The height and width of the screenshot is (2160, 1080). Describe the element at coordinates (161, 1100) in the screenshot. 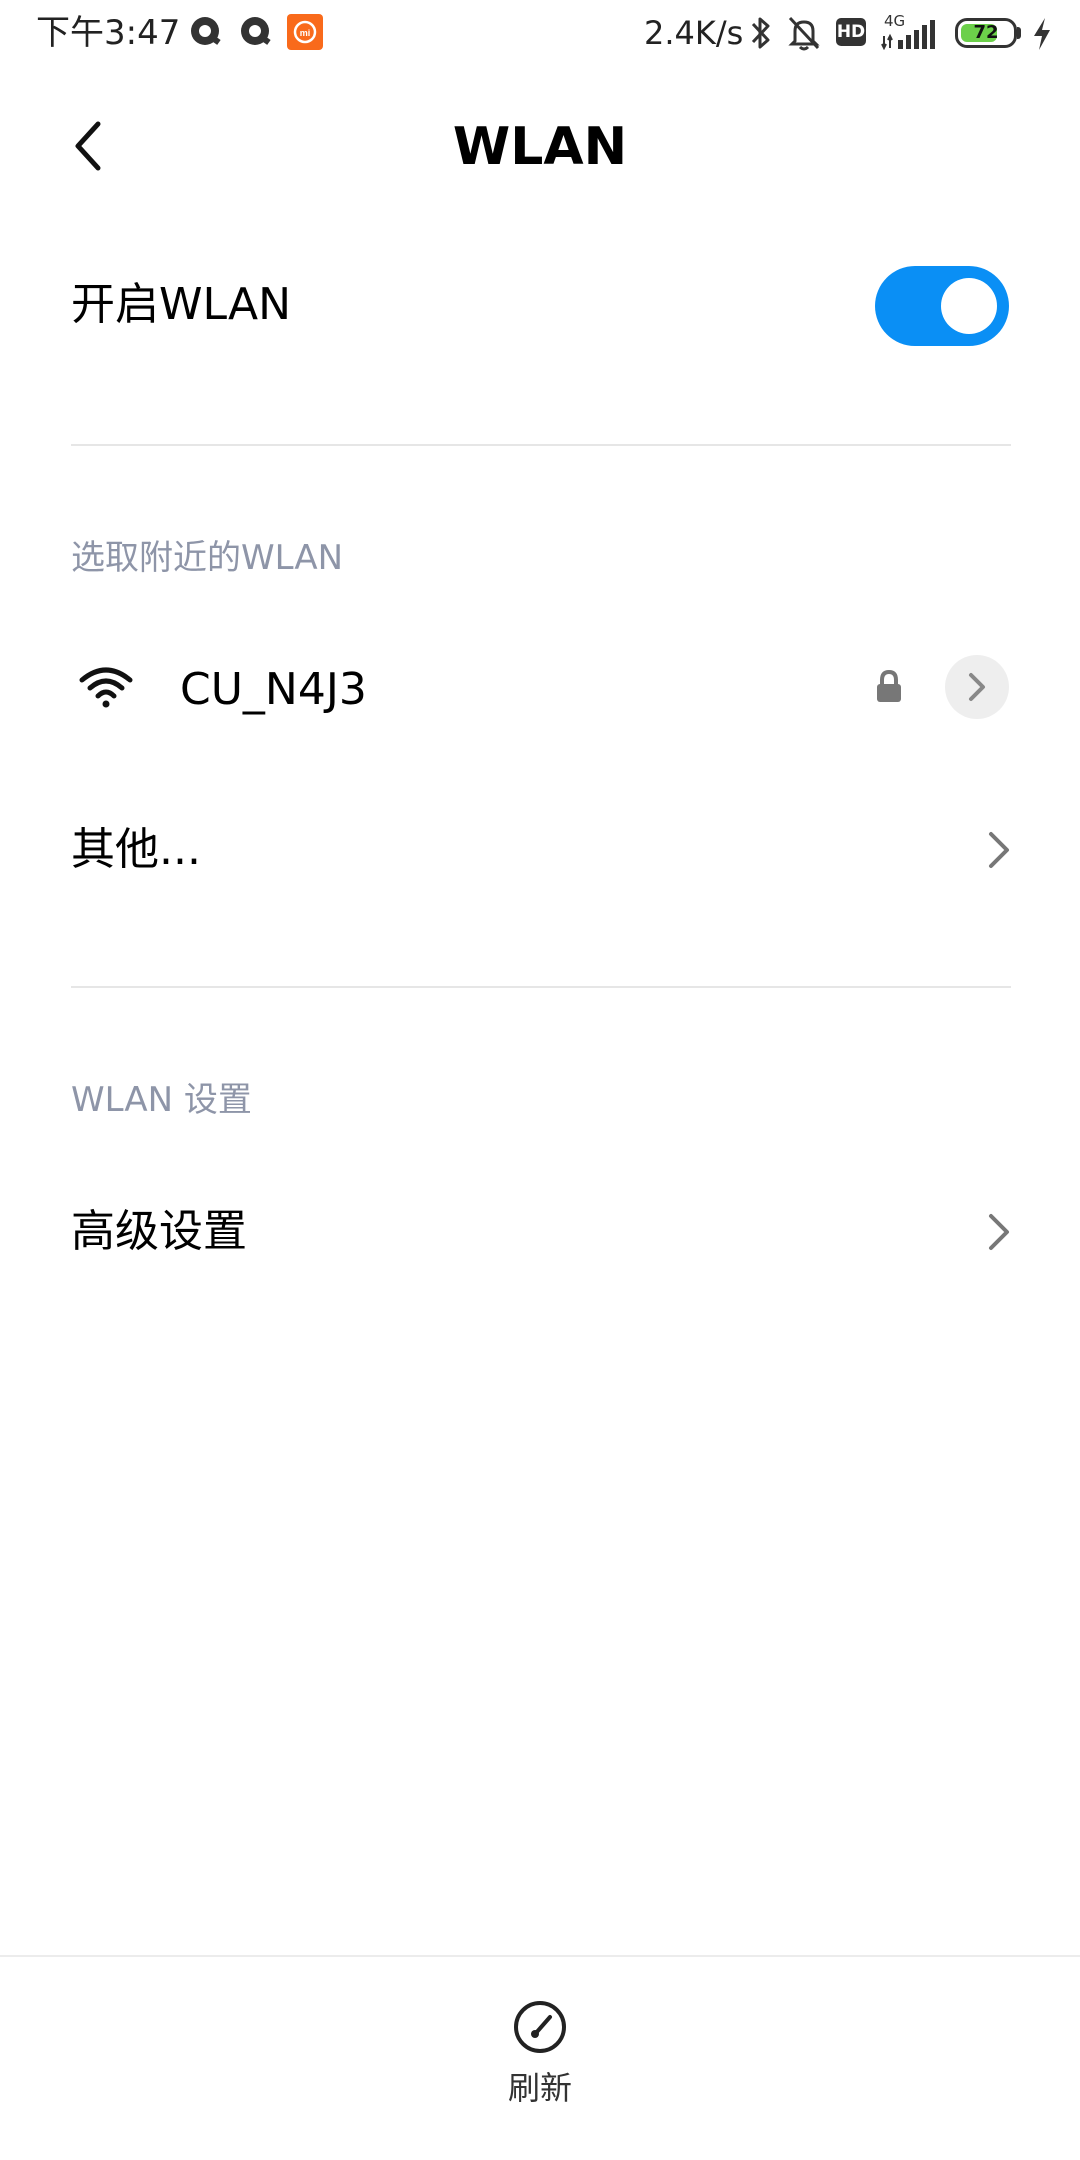

I see `settings-section-label: WLAN 设置` at that location.